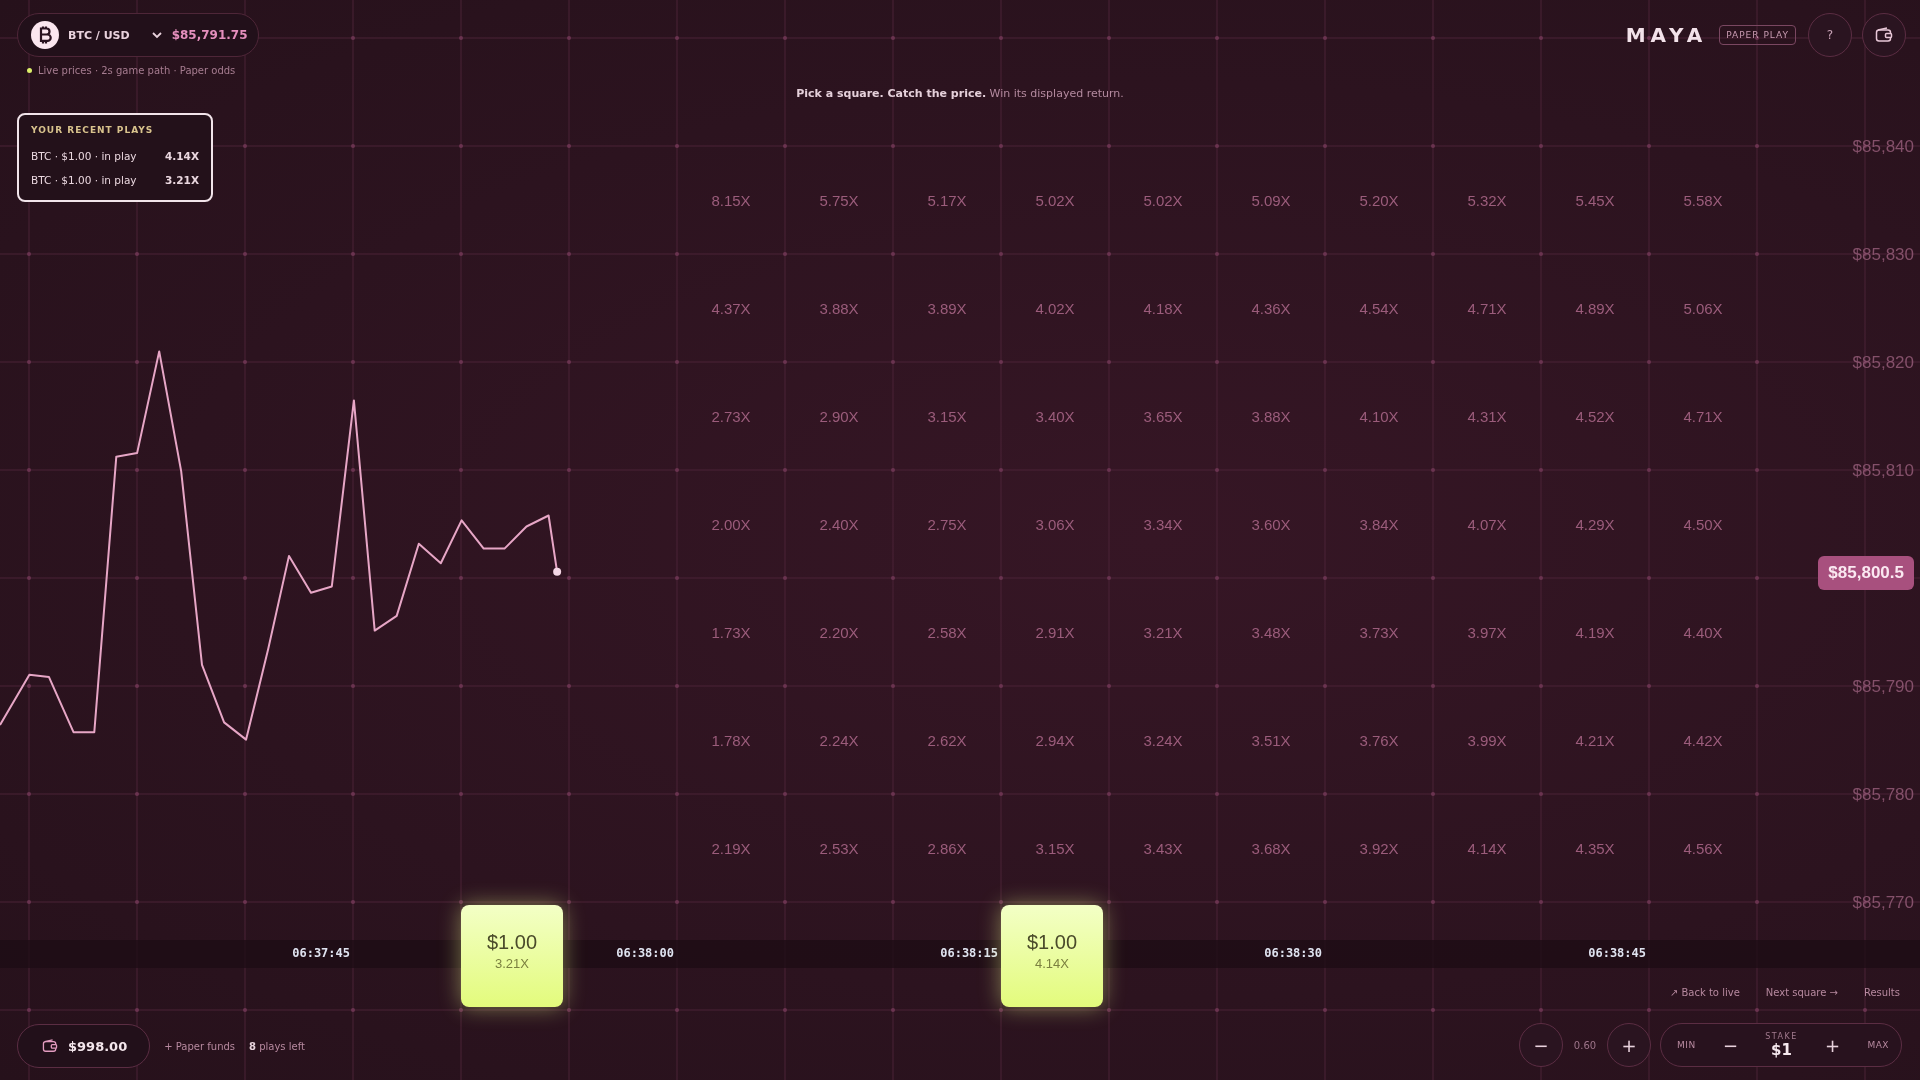 The width and height of the screenshot is (1920, 1080). What do you see at coordinates (1163, 524) in the screenshot?
I see `multiplier-square: 3.34X` at bounding box center [1163, 524].